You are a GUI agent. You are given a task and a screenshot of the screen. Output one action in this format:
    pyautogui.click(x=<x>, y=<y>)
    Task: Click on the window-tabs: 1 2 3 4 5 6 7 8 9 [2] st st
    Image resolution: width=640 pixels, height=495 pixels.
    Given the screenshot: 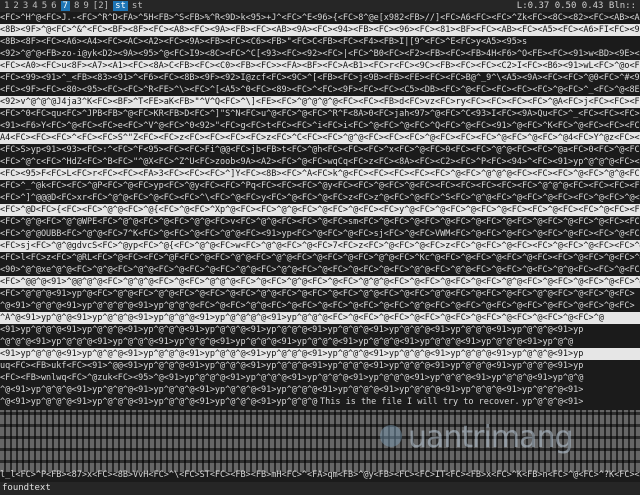 What is the action you would take?
    pyautogui.click(x=75, y=6)
    